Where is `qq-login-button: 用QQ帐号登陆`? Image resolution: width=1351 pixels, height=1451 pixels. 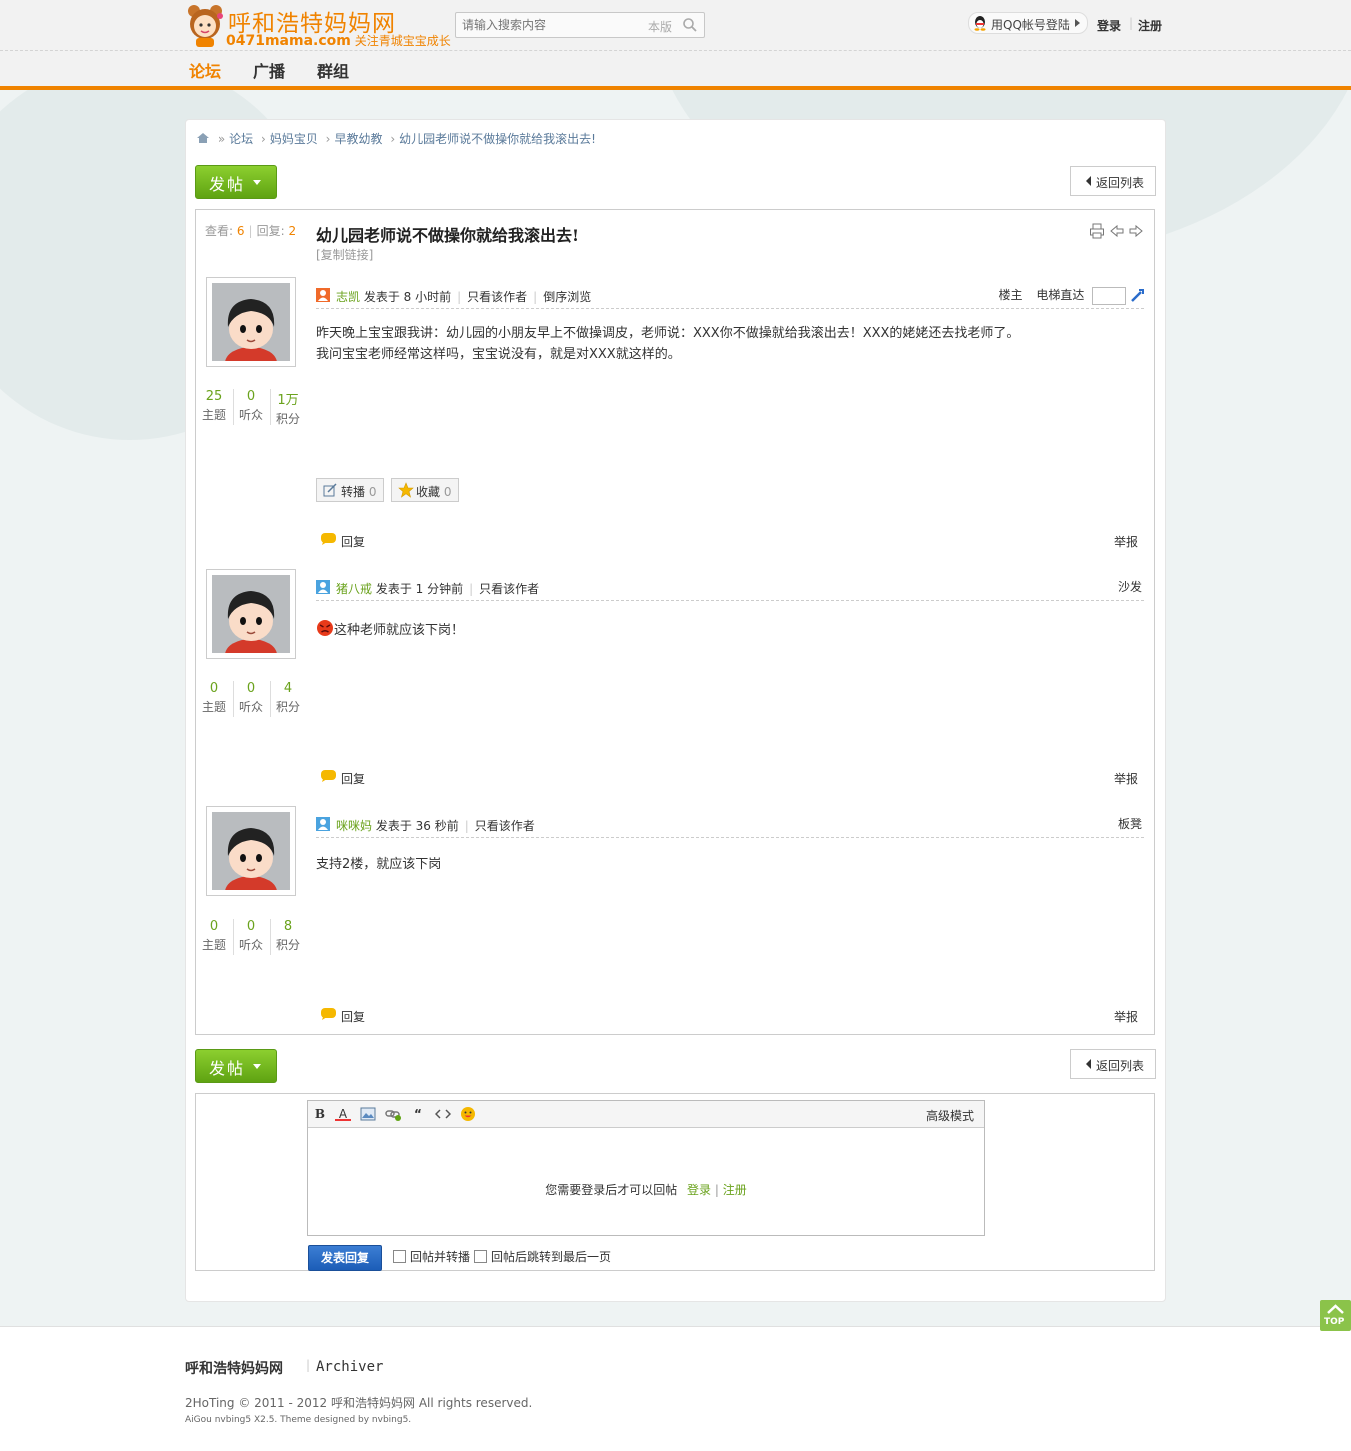 qq-login-button: 用QQ帐号登陆 is located at coordinates (1028, 23).